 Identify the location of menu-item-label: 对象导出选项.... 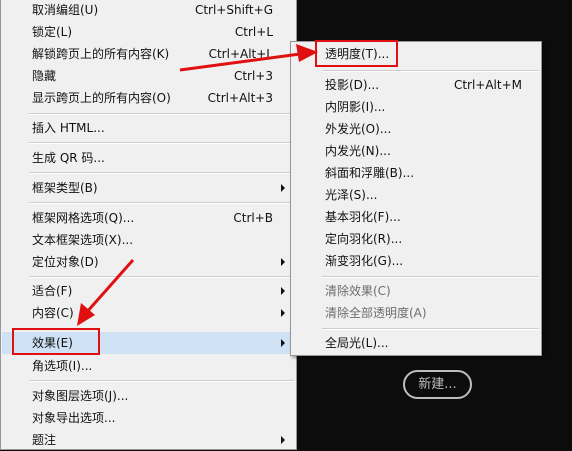
(74, 418).